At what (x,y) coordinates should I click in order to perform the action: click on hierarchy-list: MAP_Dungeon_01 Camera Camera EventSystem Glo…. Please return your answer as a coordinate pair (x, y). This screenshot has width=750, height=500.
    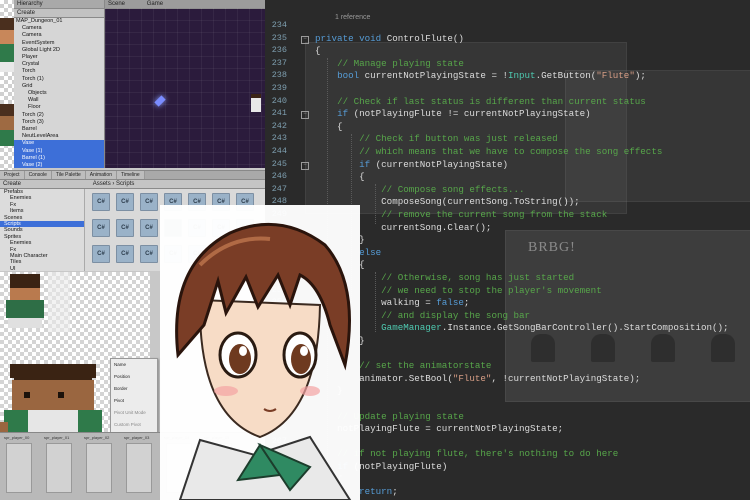
    Looking at the image, I should click on (59, 93).